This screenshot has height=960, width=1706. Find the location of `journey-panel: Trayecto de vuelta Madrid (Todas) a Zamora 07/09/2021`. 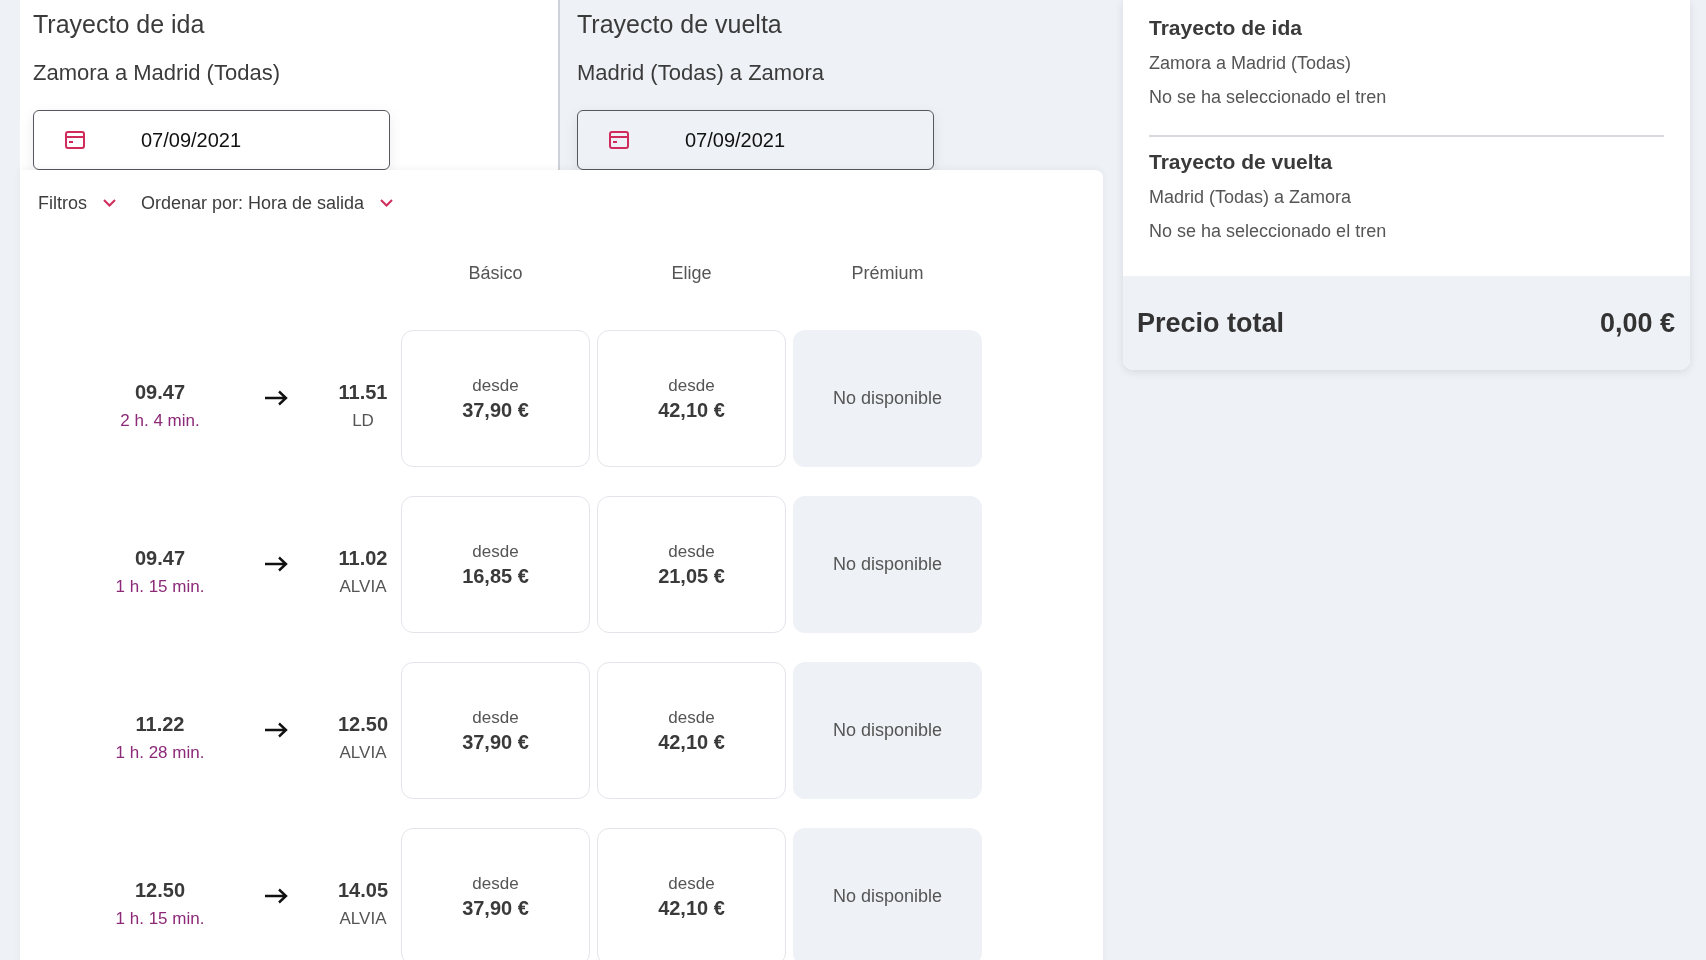

journey-panel: Trayecto de vuelta Madrid (Todas) a Zamora 07/09/2021 is located at coordinates (830, 85).